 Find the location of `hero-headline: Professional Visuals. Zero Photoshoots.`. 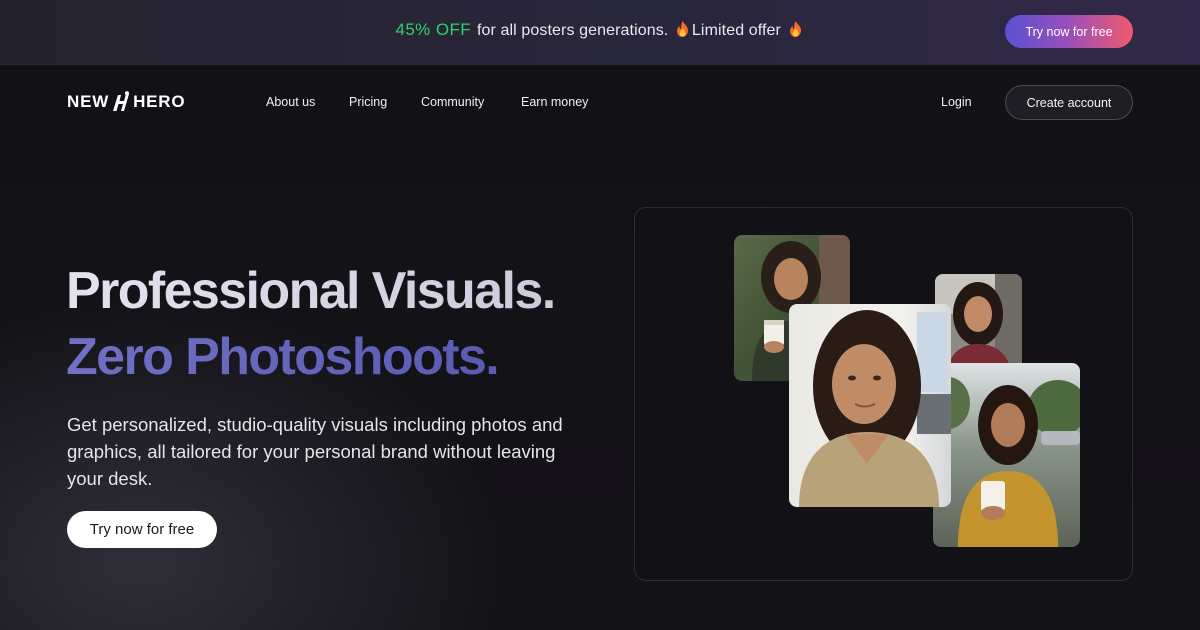

hero-headline: Professional Visuals. Zero Photoshoots. is located at coordinates (346, 324).